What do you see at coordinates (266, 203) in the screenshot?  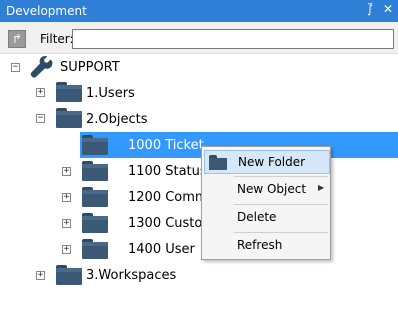 I see `context-menu: New Folder New Object ▶ Delete Refresh` at bounding box center [266, 203].